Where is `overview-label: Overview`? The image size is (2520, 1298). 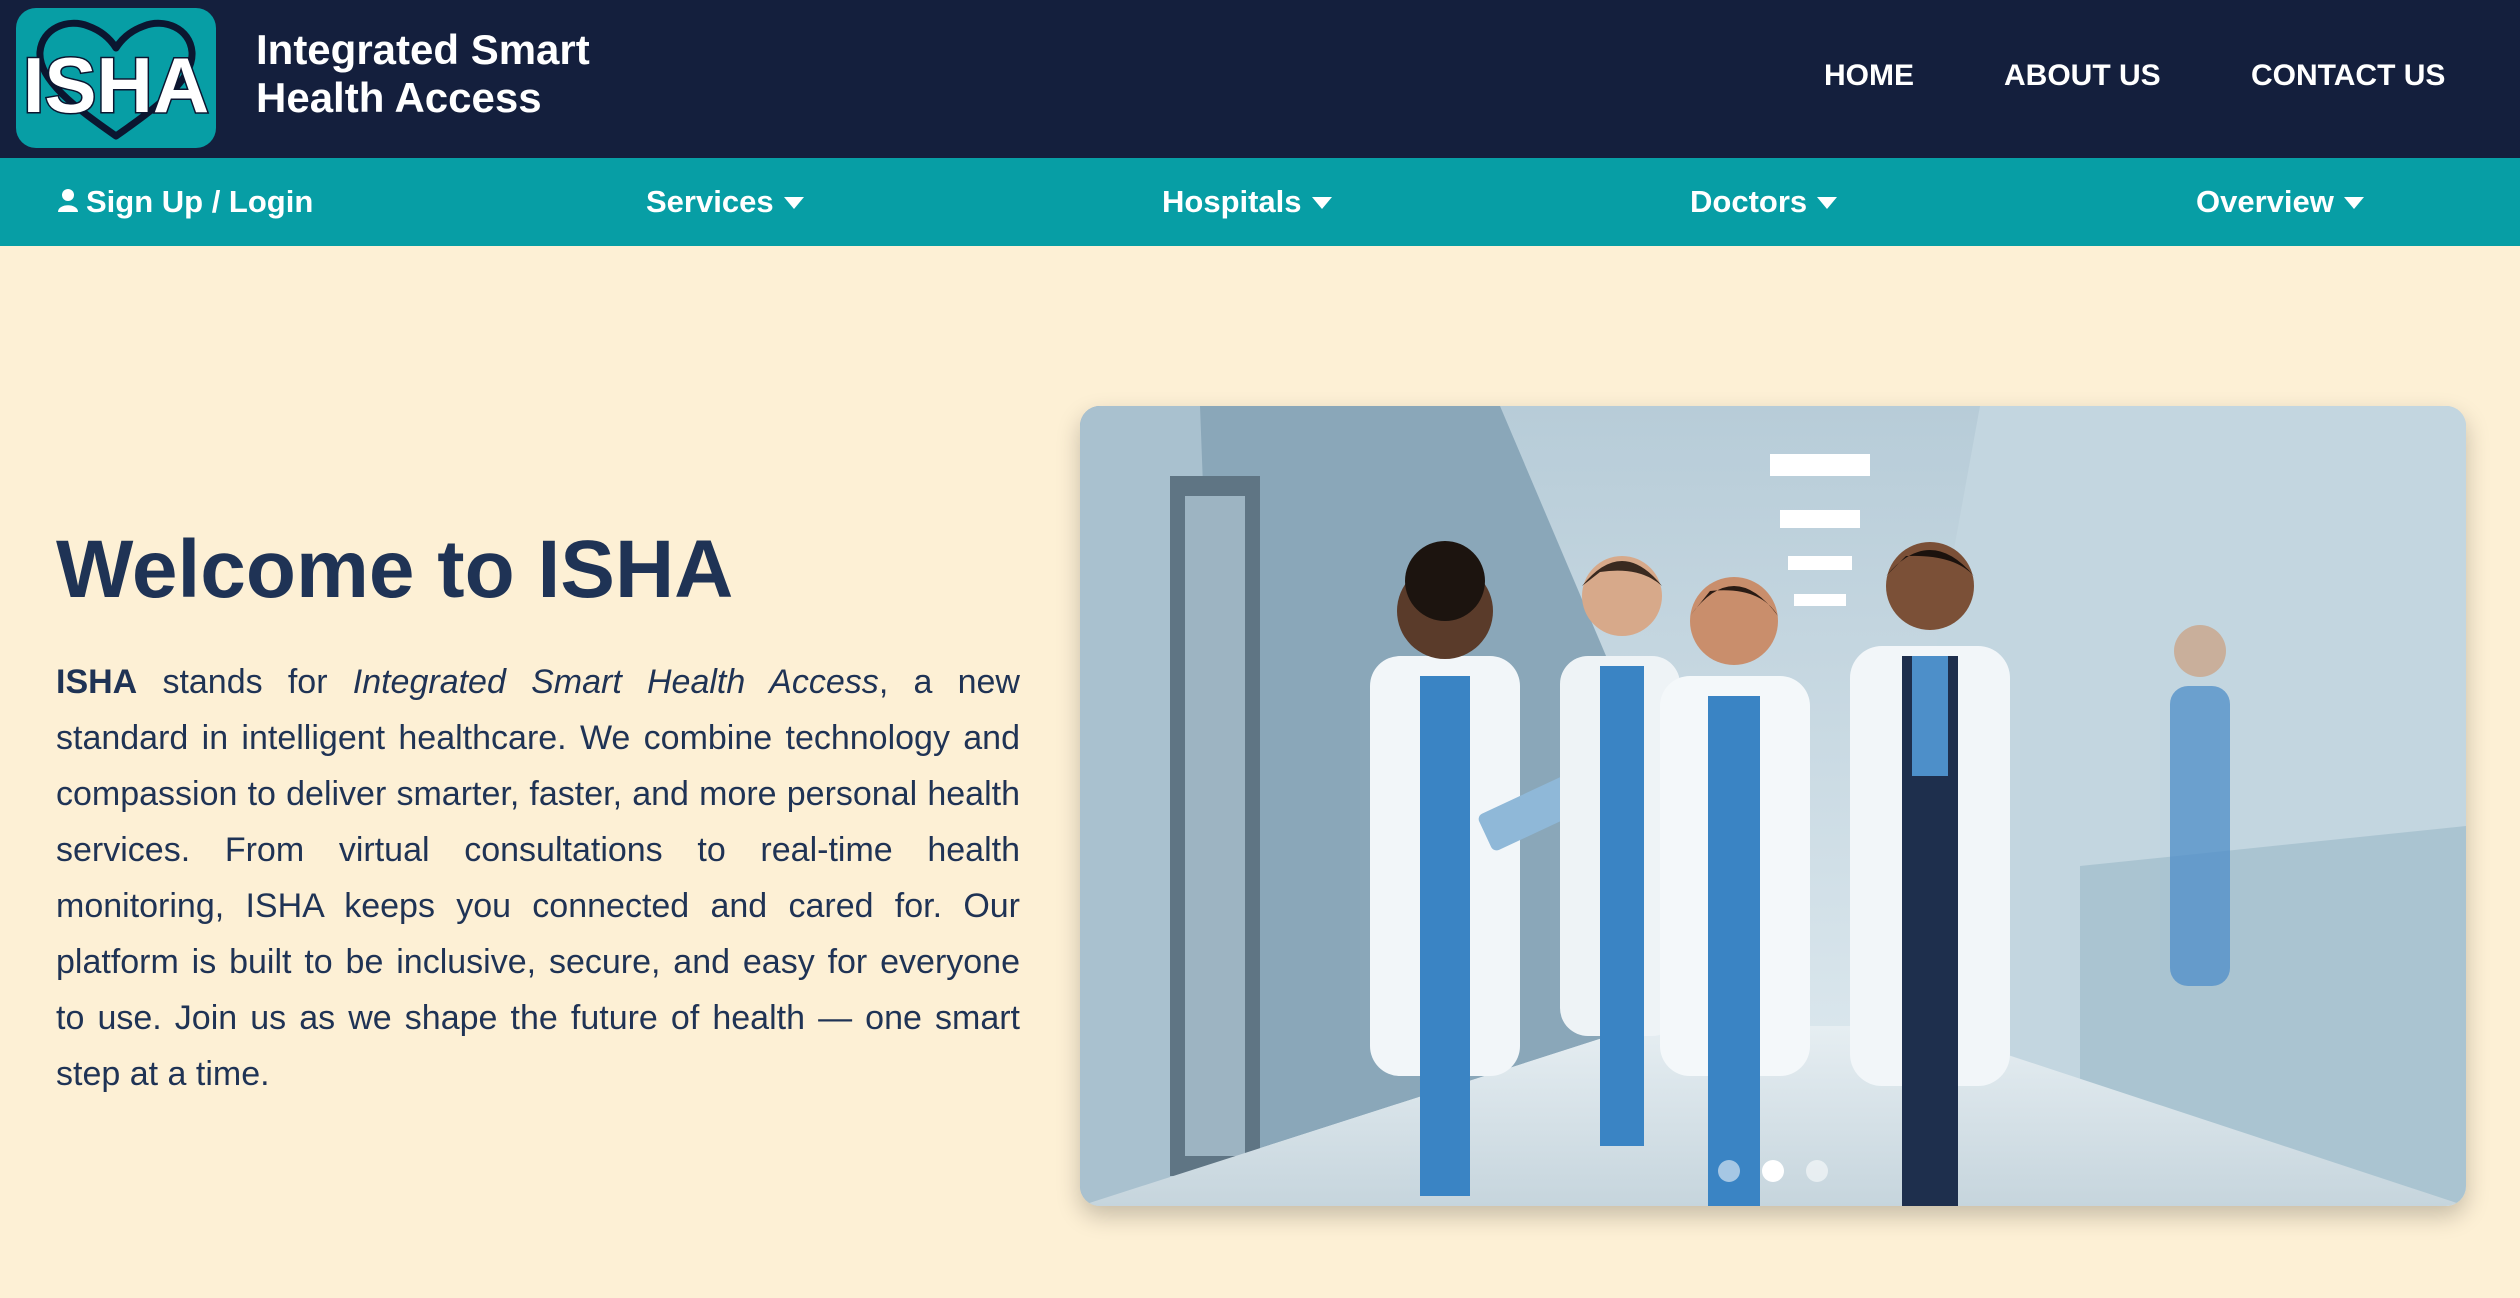 overview-label: Overview is located at coordinates (2265, 201).